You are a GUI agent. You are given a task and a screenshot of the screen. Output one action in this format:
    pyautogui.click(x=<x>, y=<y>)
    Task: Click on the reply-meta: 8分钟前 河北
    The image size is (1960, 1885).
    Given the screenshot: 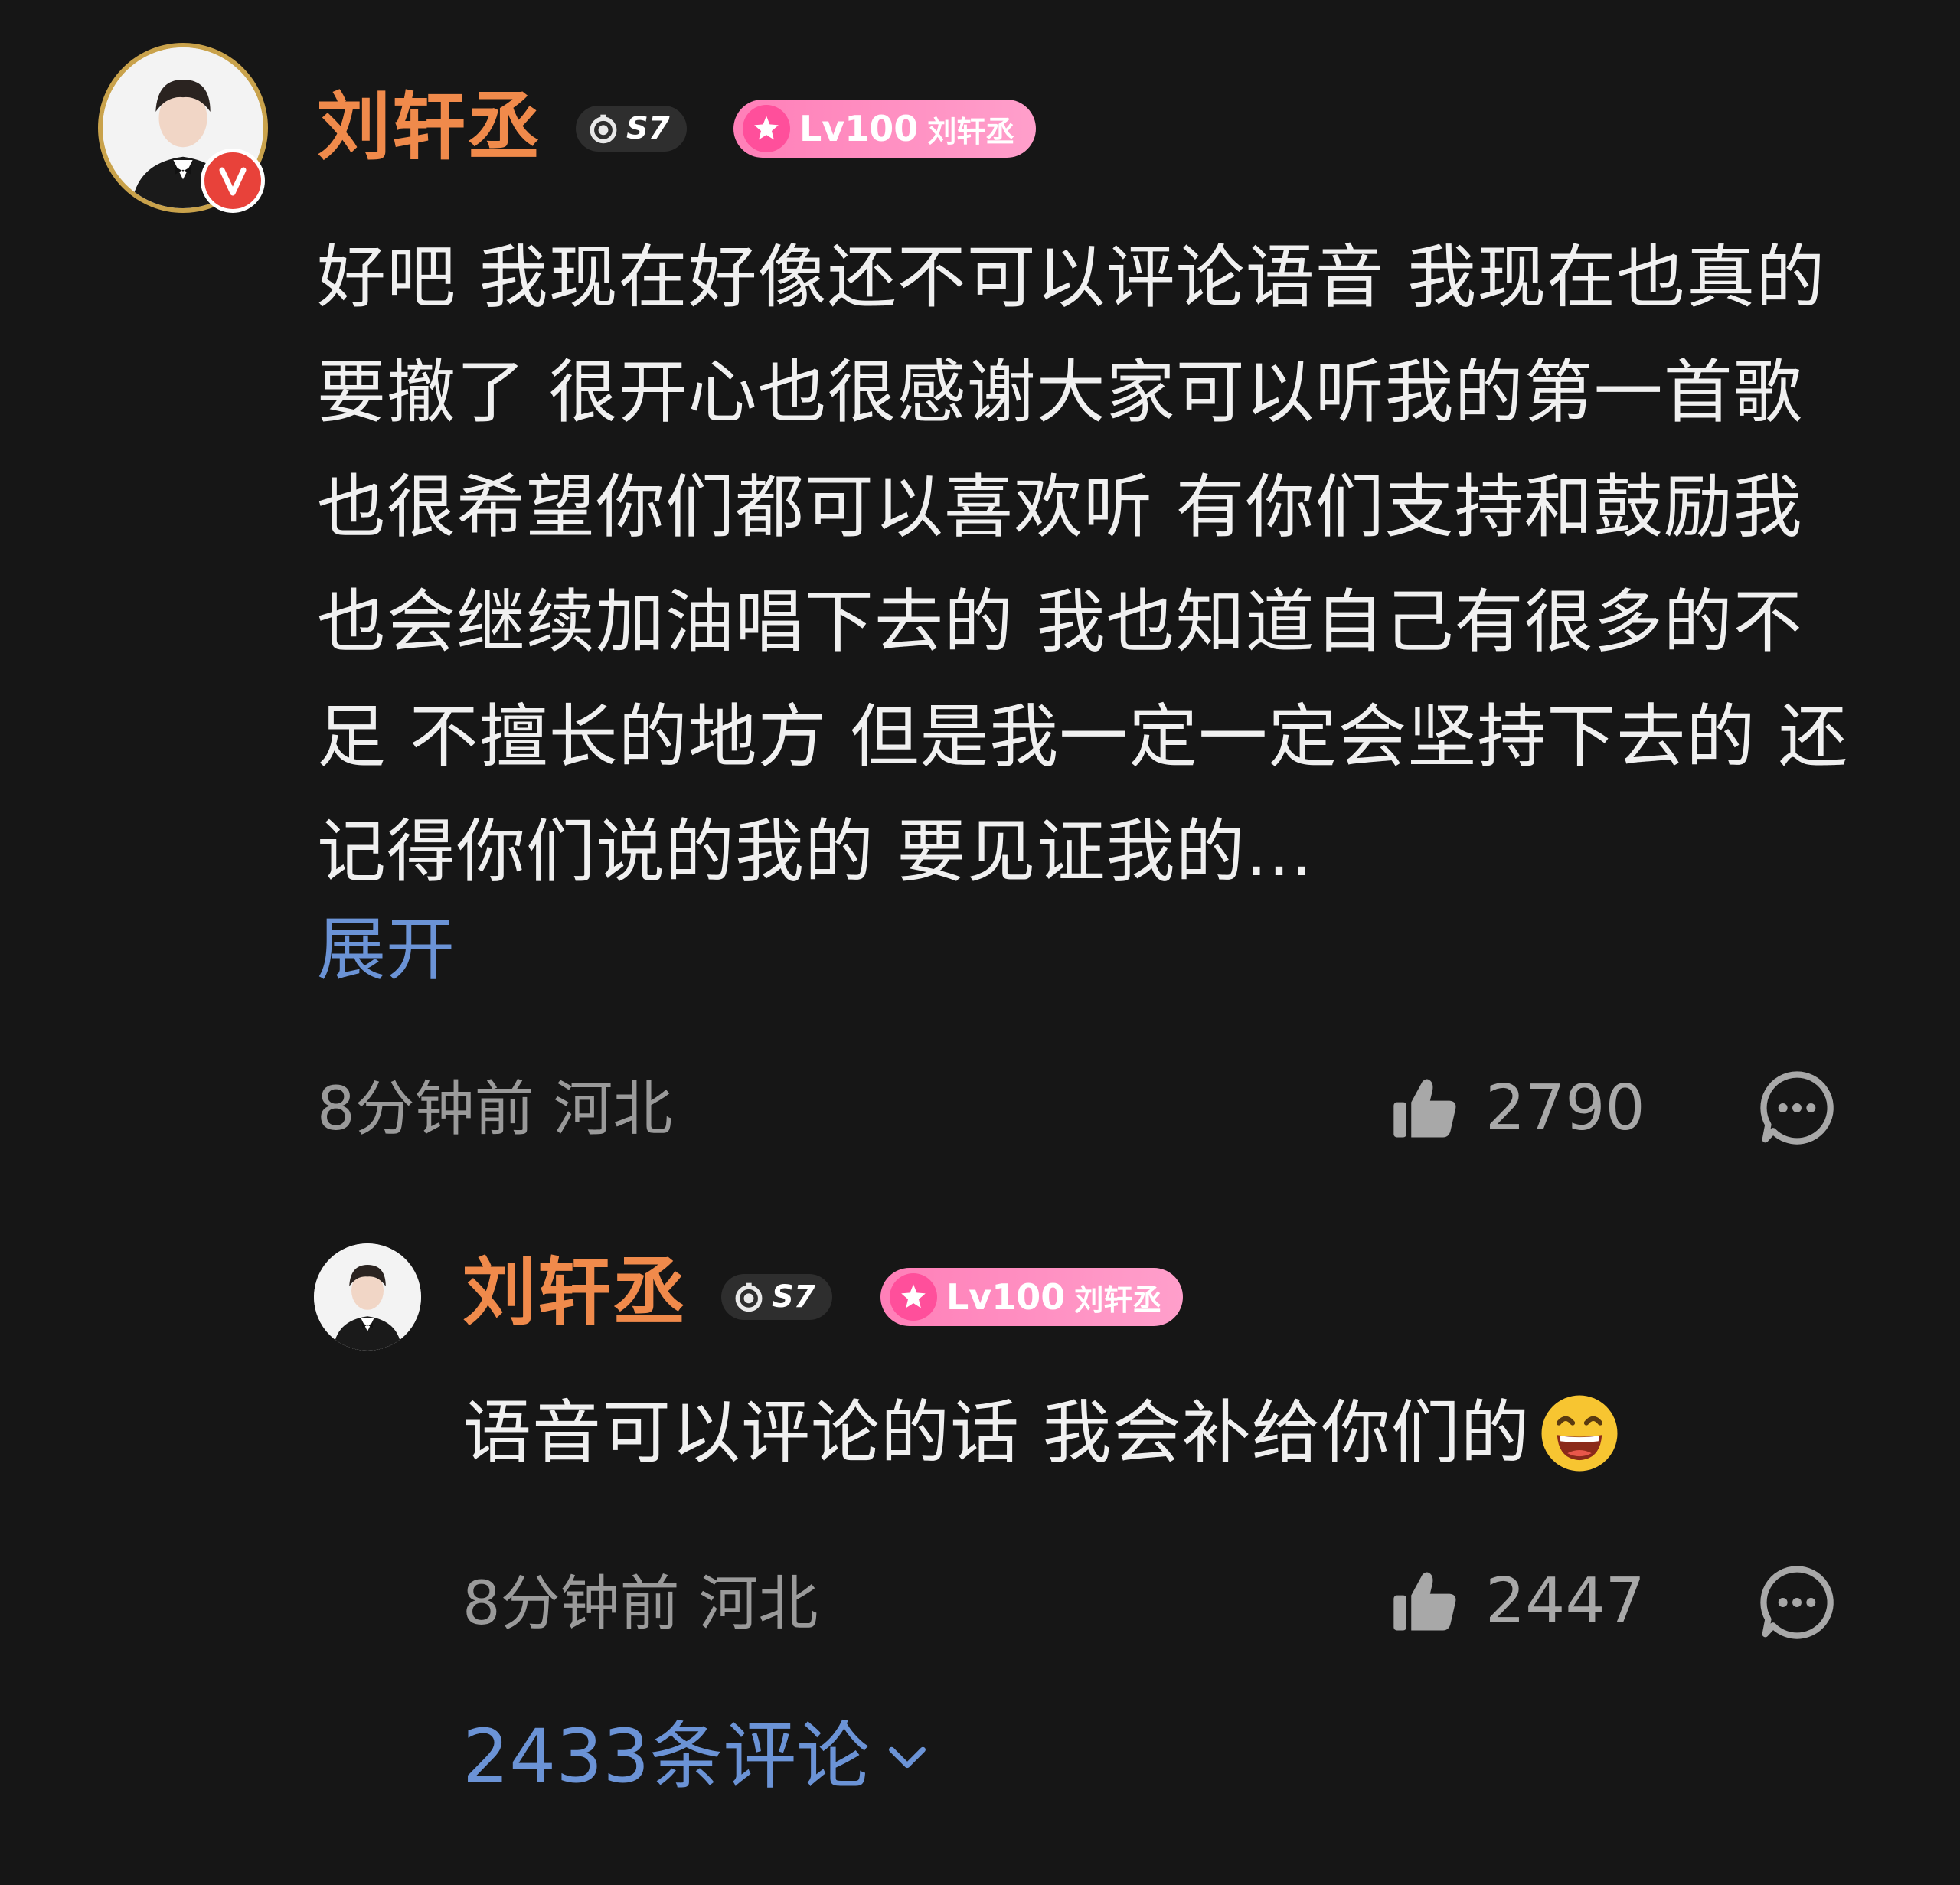 What is the action you would take?
    pyautogui.click(x=640, y=1604)
    